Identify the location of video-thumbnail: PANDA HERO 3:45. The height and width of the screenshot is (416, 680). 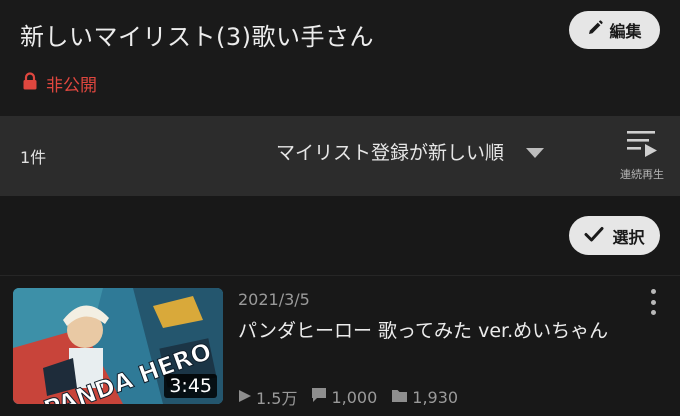
(118, 346).